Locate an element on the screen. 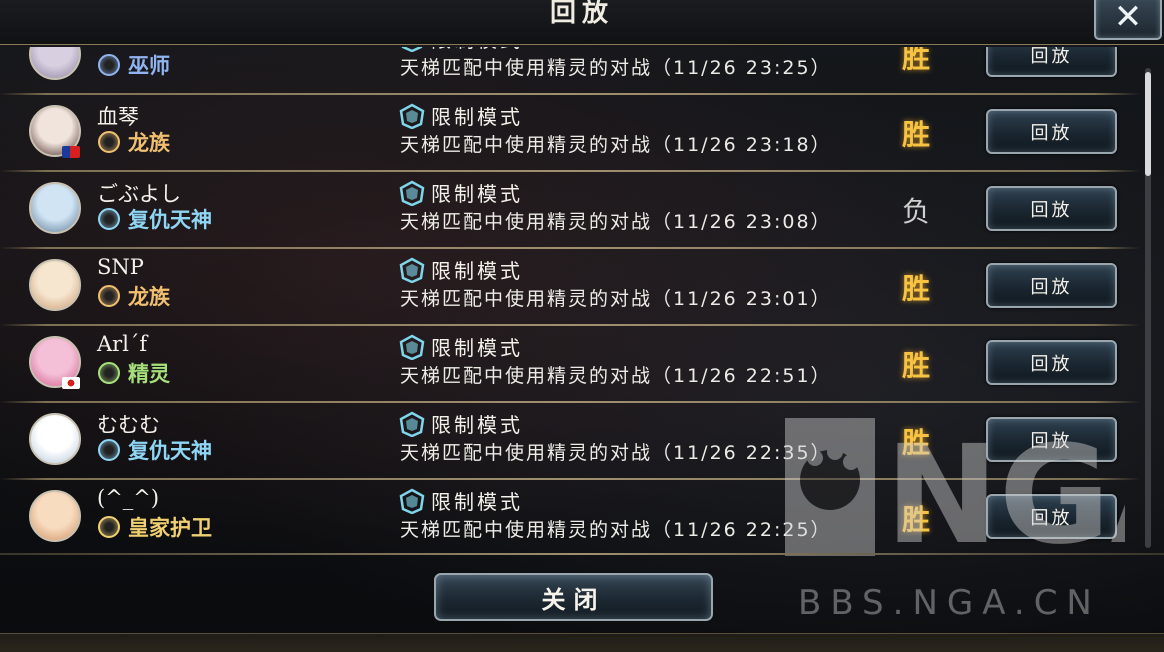 This screenshot has height=652, width=1164. class-name: 皇家护卫 is located at coordinates (170, 528).